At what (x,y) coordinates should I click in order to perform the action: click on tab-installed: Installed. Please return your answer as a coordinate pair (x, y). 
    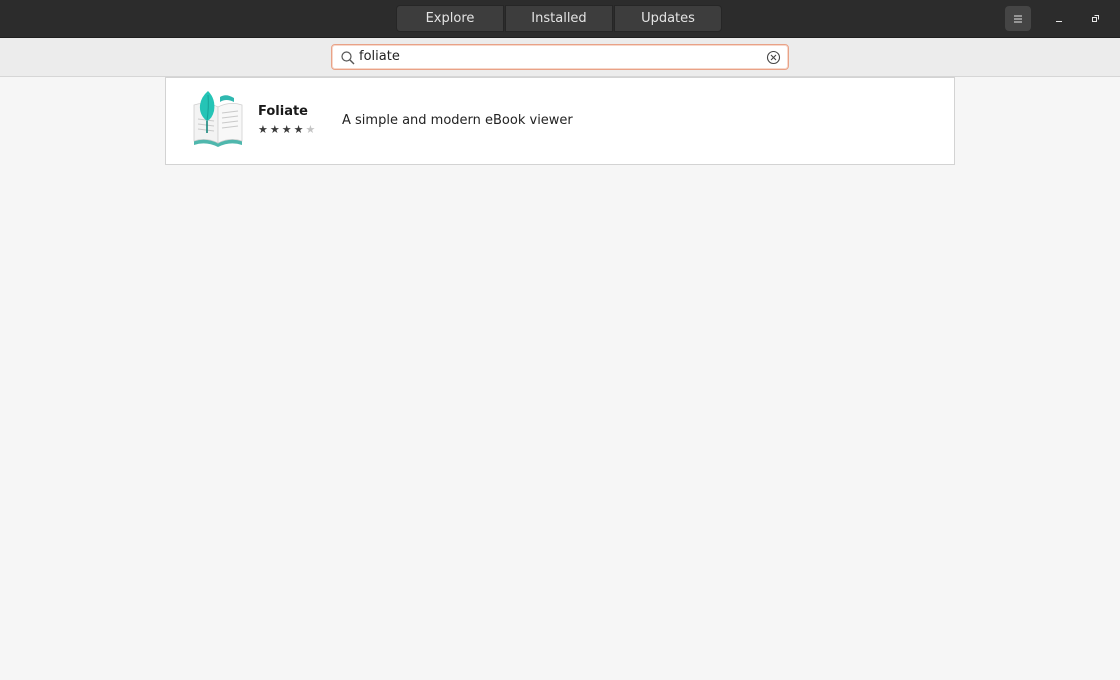
    Looking at the image, I should click on (559, 18).